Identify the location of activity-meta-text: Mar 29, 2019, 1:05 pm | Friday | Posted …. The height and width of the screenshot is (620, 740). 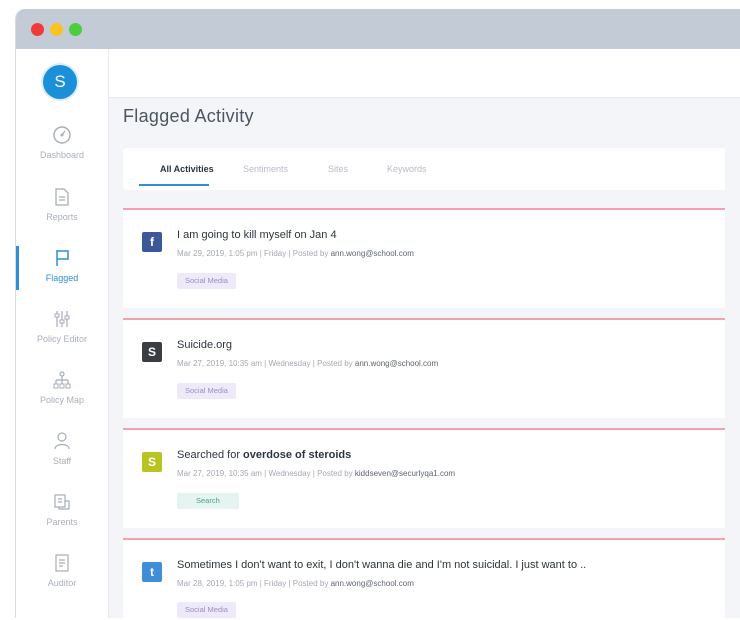
(254, 253).